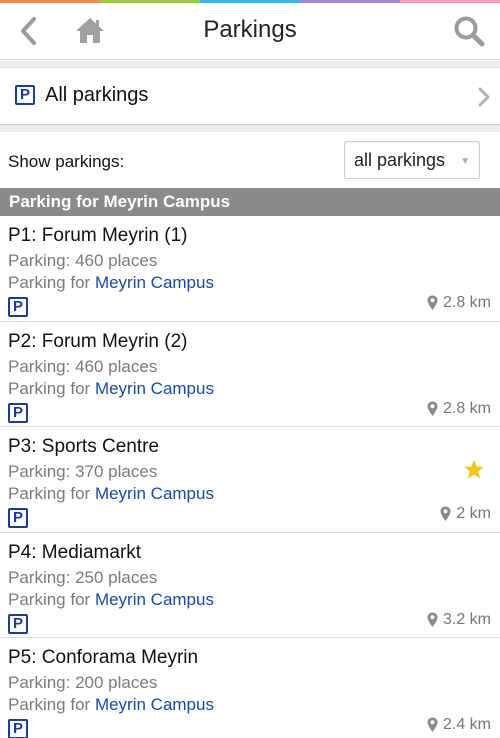 Image resolution: width=500 pixels, height=738 pixels. I want to click on favorite-star-icon, so click(474, 470).